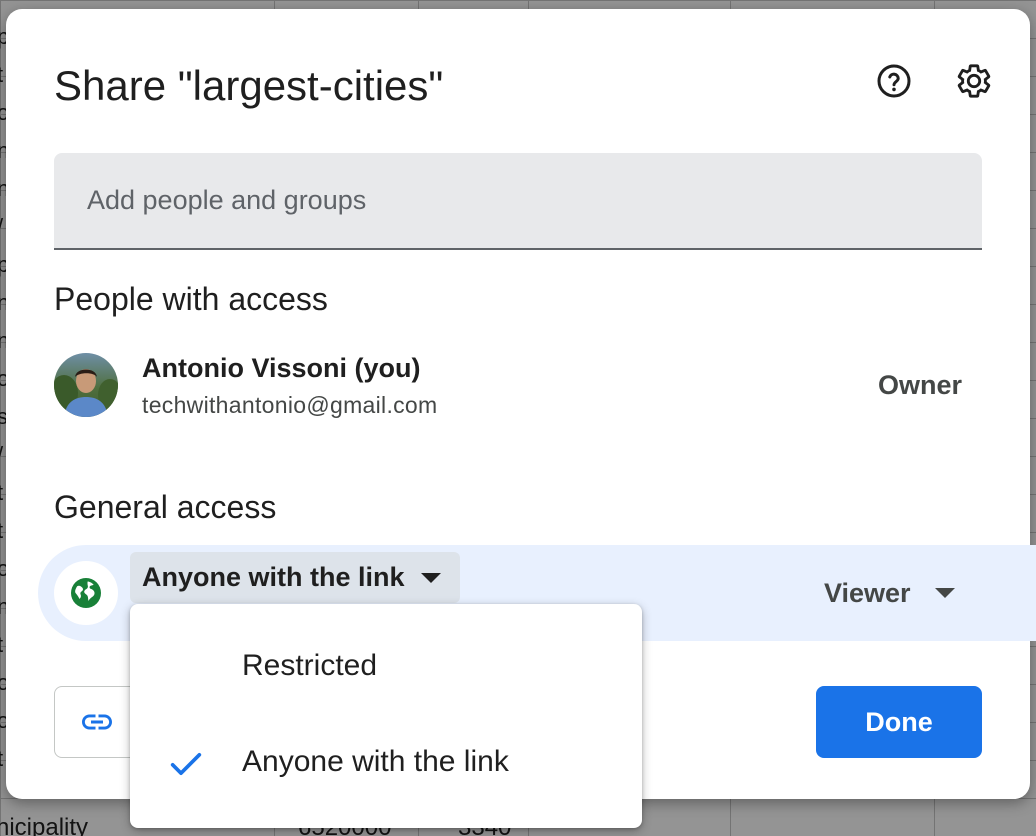  I want to click on settings-button, so click(974, 81).